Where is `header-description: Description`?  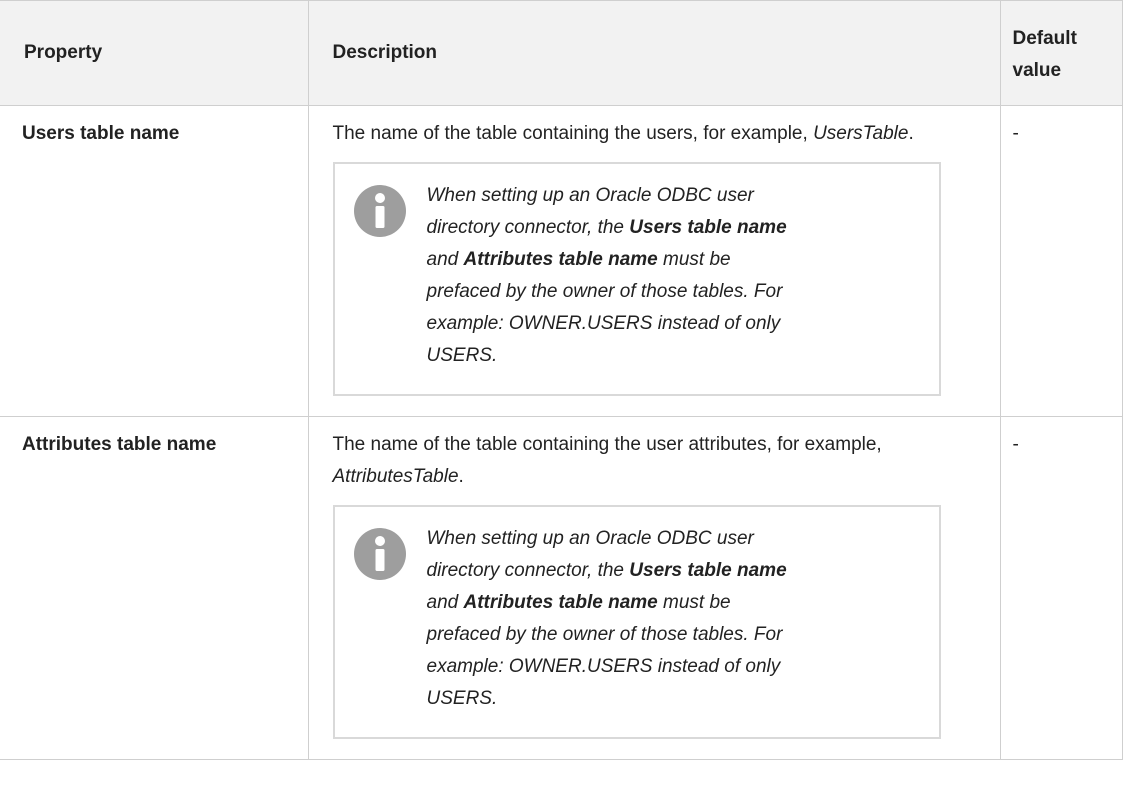
header-description: Description is located at coordinates (654, 53).